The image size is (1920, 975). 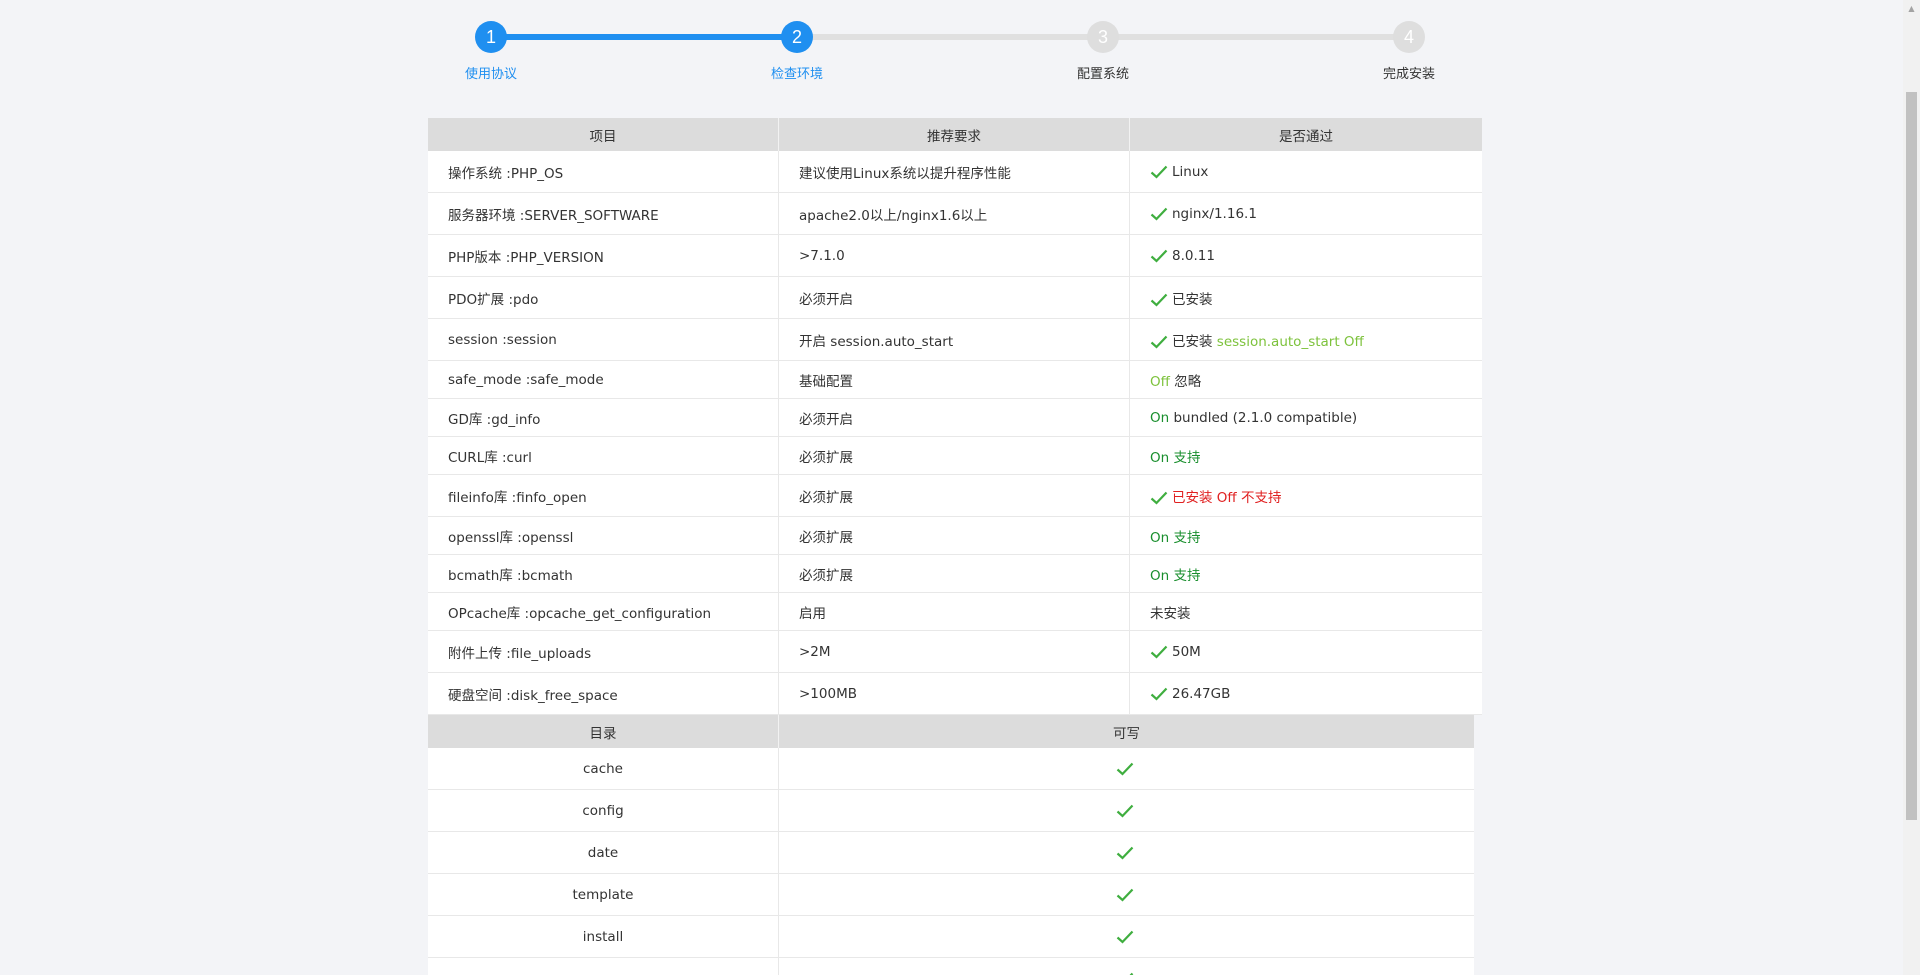 What do you see at coordinates (1102, 74) in the screenshot?
I see `step-label: 配置系统` at bounding box center [1102, 74].